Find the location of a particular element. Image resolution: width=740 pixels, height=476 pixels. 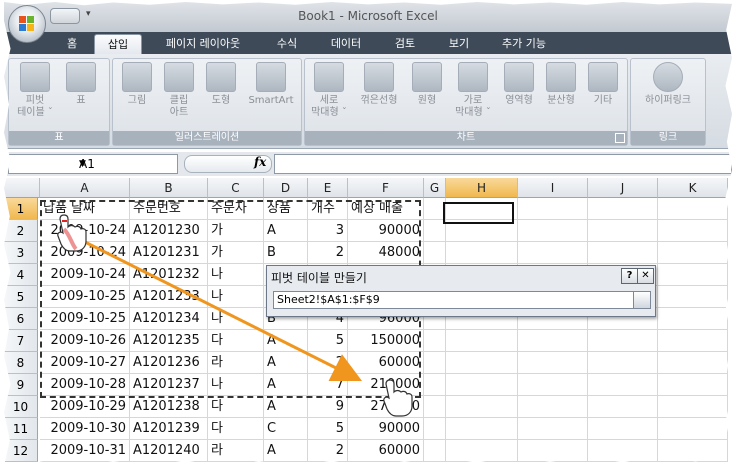

dialog-title: 피벗 테이블 만들기 is located at coordinates (319, 278).